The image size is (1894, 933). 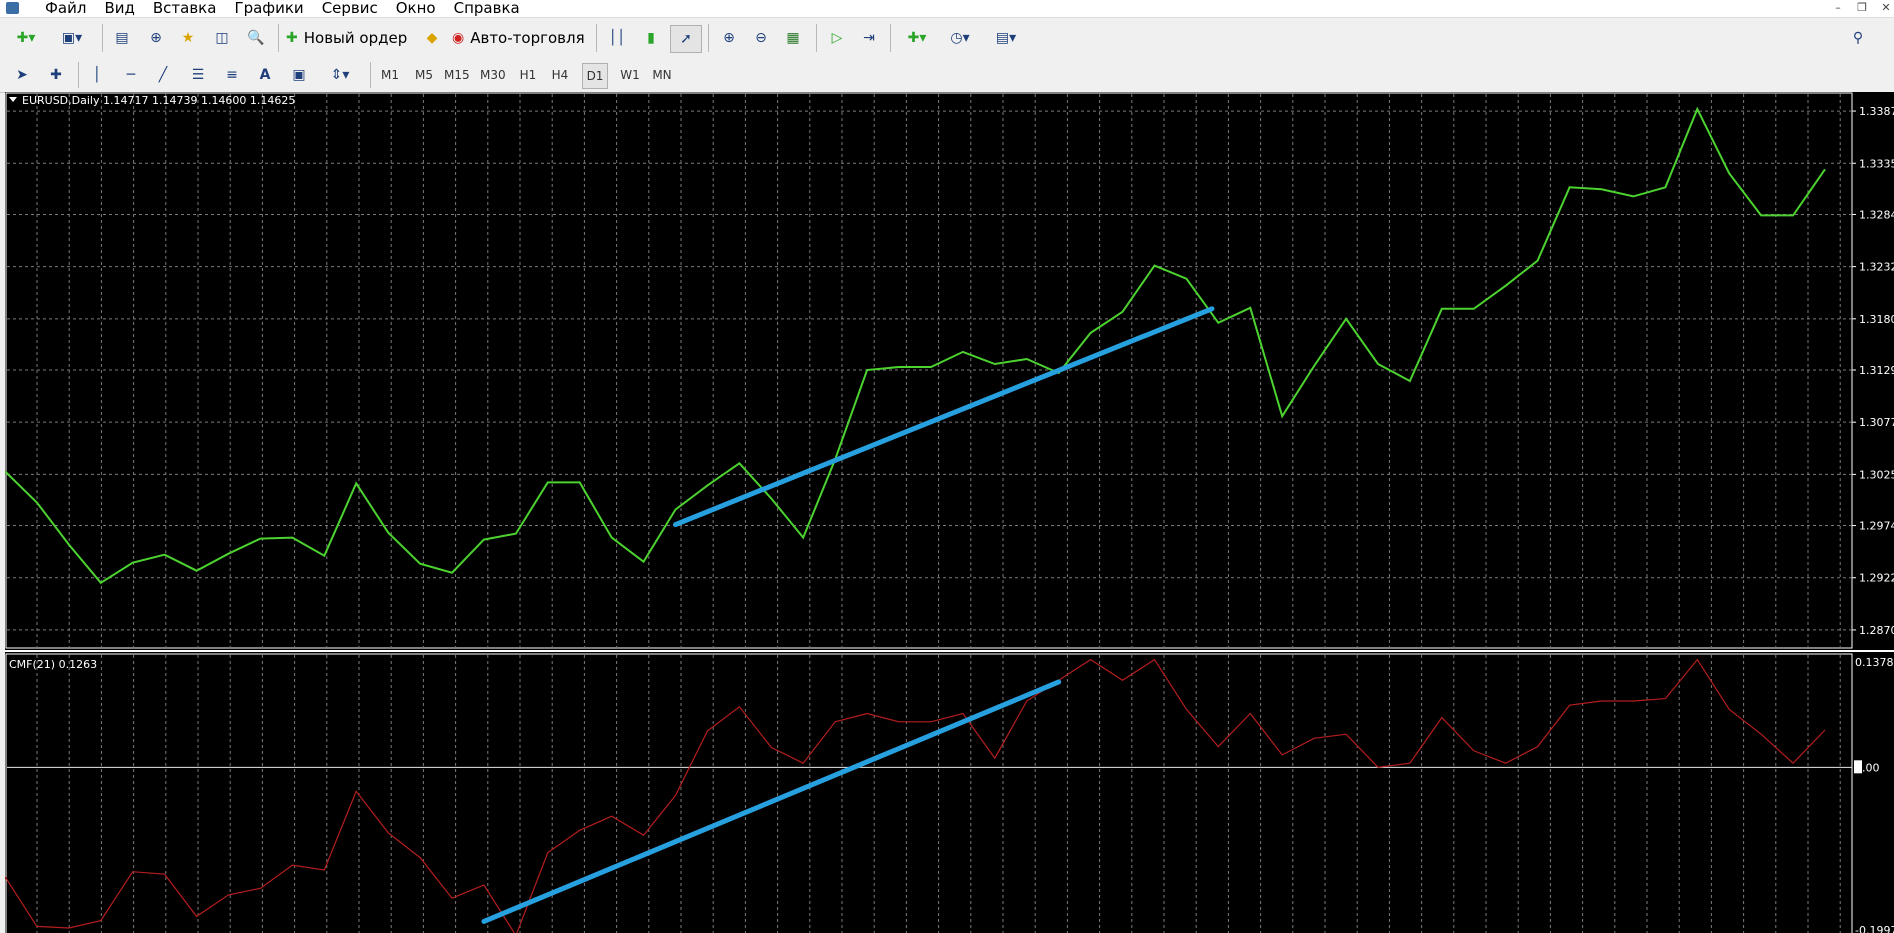 What do you see at coordinates (12, 8) in the screenshot?
I see `app-icon` at bounding box center [12, 8].